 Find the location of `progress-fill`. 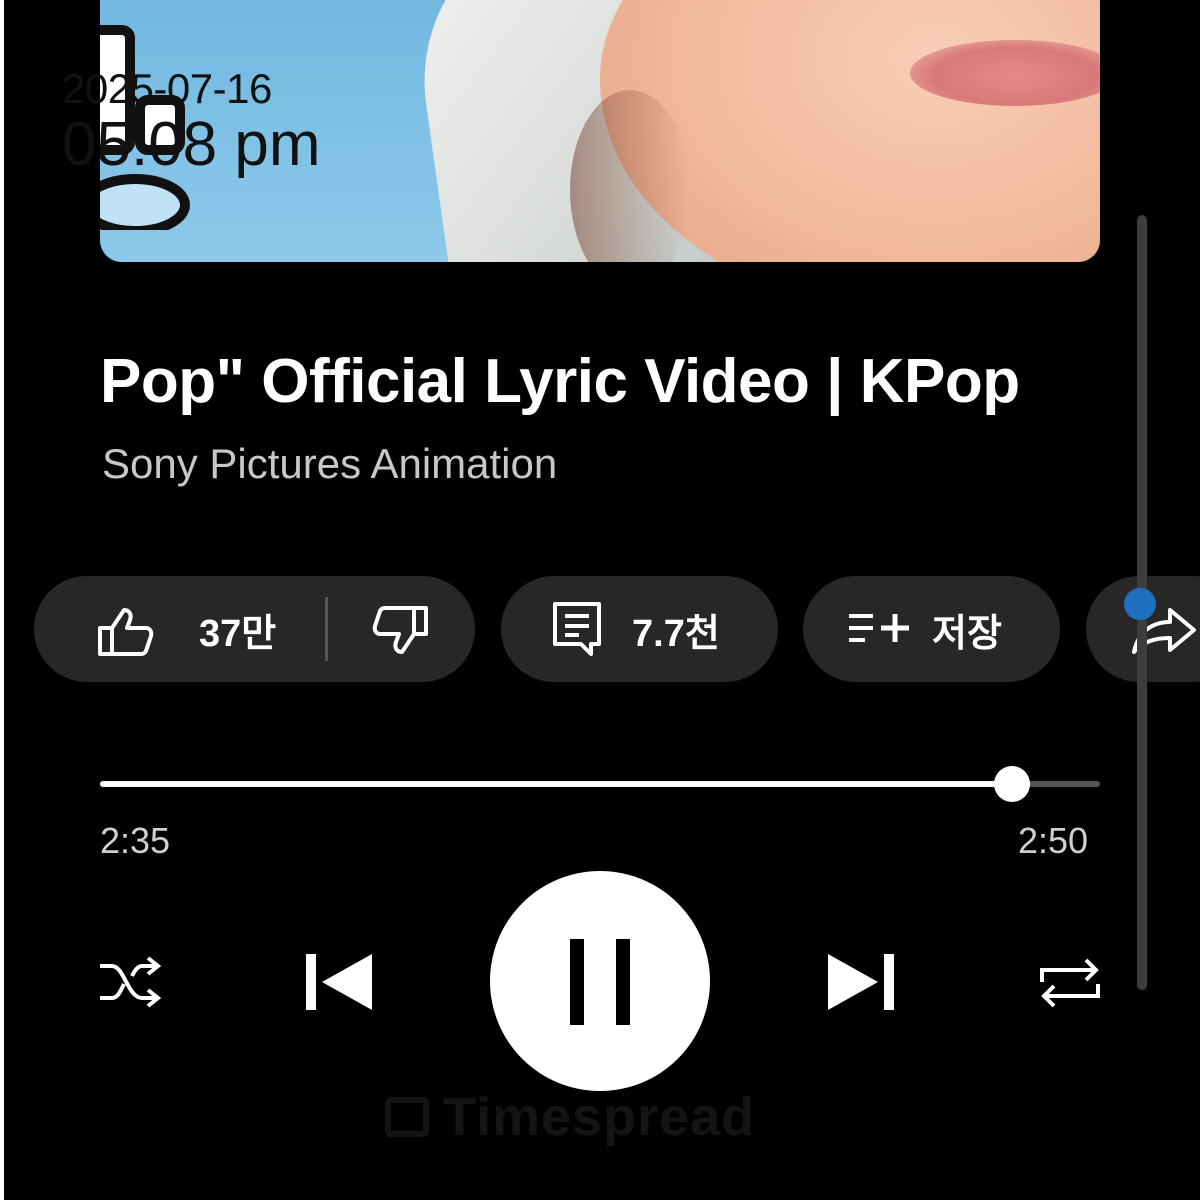

progress-fill is located at coordinates (556, 784).